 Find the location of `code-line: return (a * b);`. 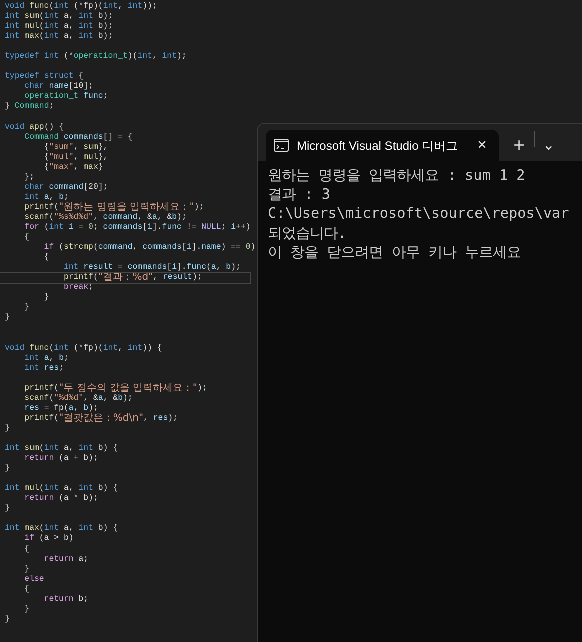

code-line: return (a * b); is located at coordinates (61, 499).